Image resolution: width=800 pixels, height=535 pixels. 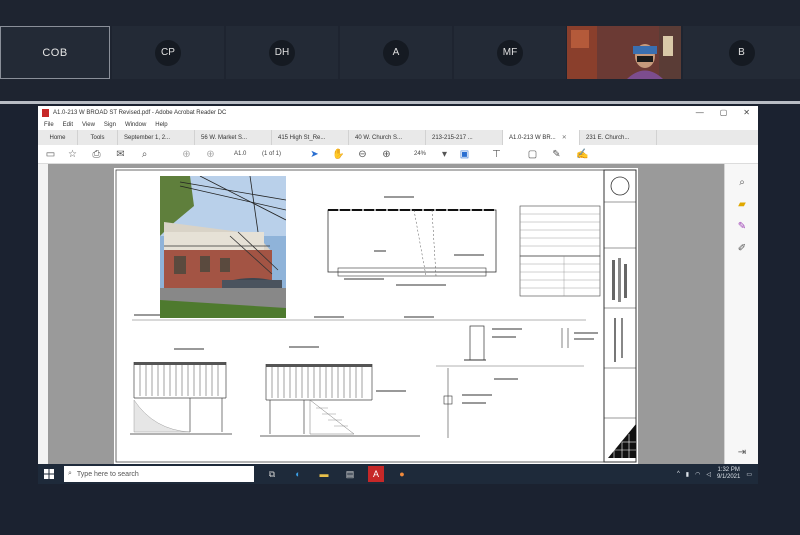 I want to click on participant-tile-dh: DH, so click(x=282, y=52).